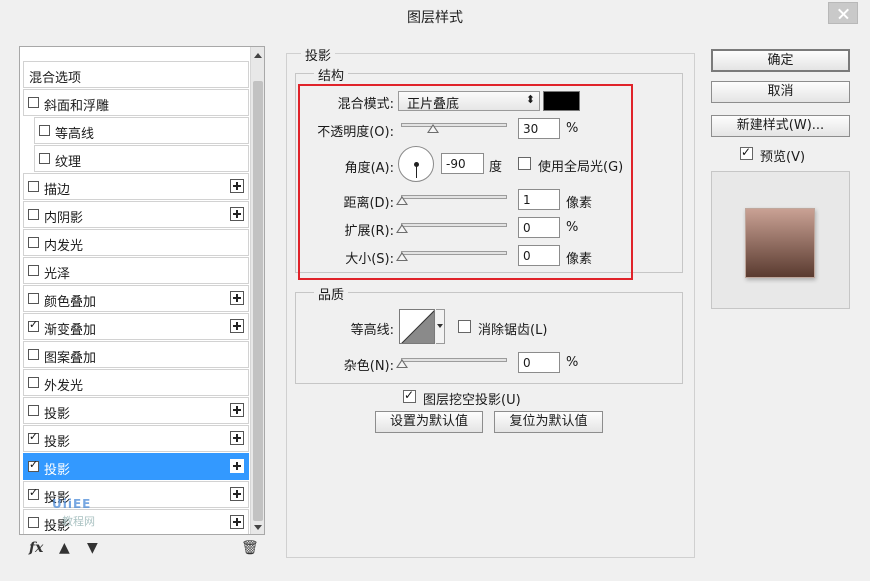 This screenshot has width=870, height=581. Describe the element at coordinates (318, 54) in the screenshot. I see `section-title: 投影` at that location.